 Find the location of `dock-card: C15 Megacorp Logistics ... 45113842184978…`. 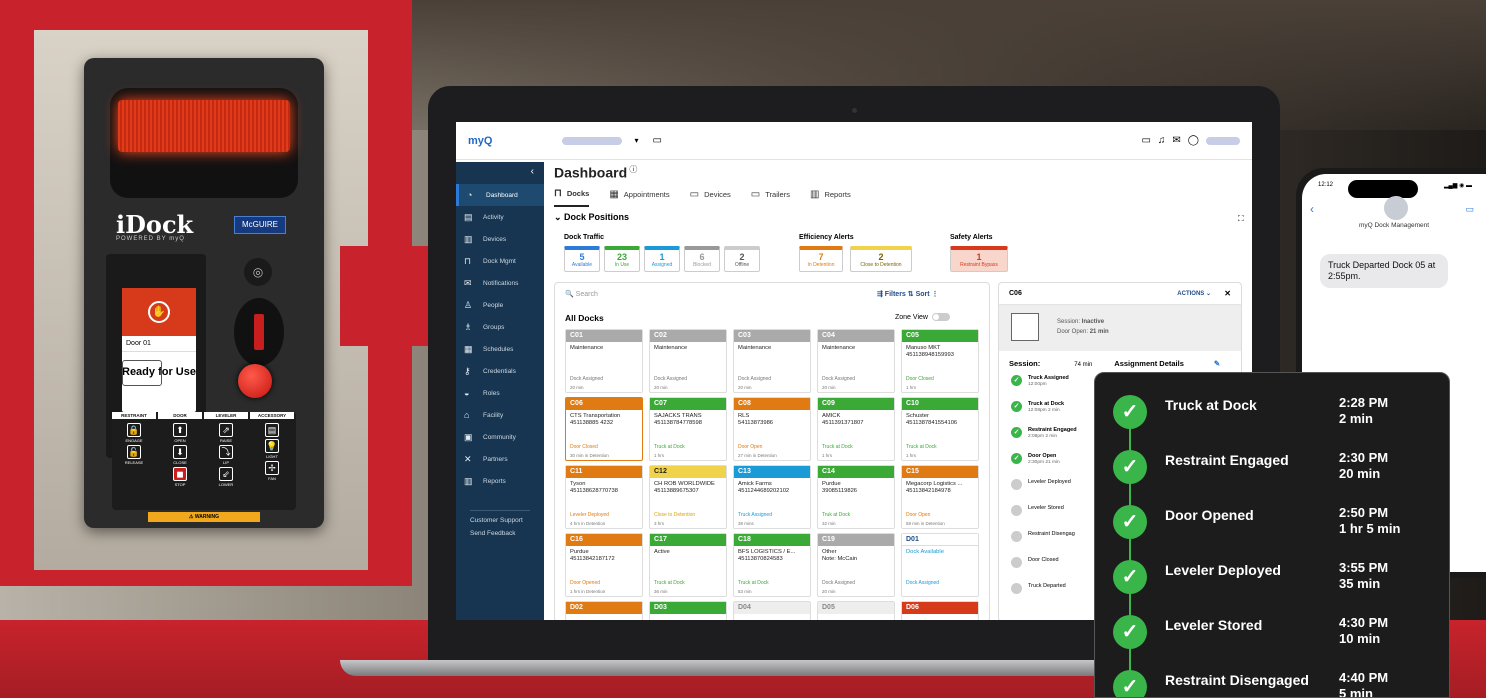

dock-card: C15 Megacorp Logistics ... 45113842184978… is located at coordinates (940, 497).